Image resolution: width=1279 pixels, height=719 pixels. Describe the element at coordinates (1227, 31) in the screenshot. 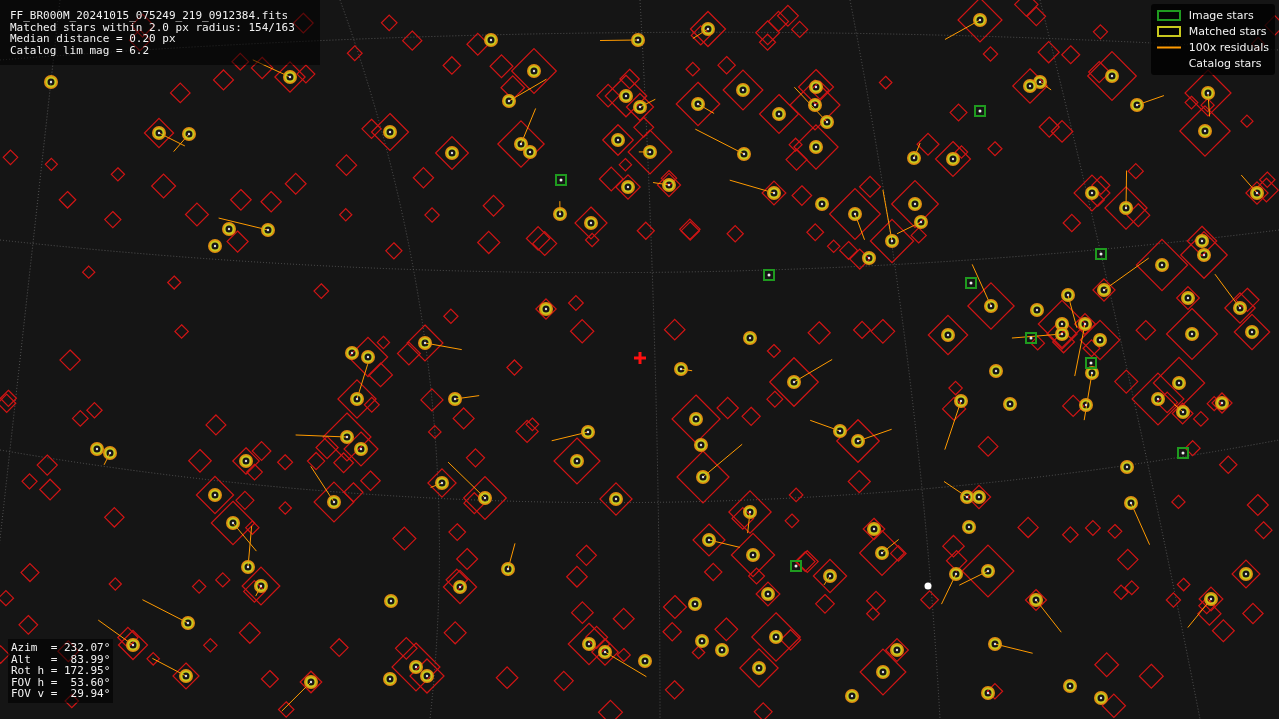

I see `legend-label: Matched stars` at that location.